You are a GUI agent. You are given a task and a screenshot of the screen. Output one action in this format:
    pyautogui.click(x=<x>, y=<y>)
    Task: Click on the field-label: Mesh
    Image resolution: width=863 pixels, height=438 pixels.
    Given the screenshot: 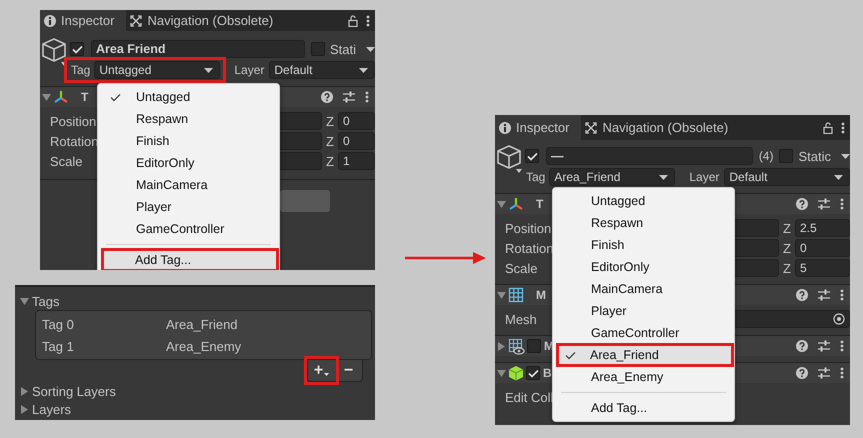 What is the action you would take?
    pyautogui.click(x=521, y=319)
    